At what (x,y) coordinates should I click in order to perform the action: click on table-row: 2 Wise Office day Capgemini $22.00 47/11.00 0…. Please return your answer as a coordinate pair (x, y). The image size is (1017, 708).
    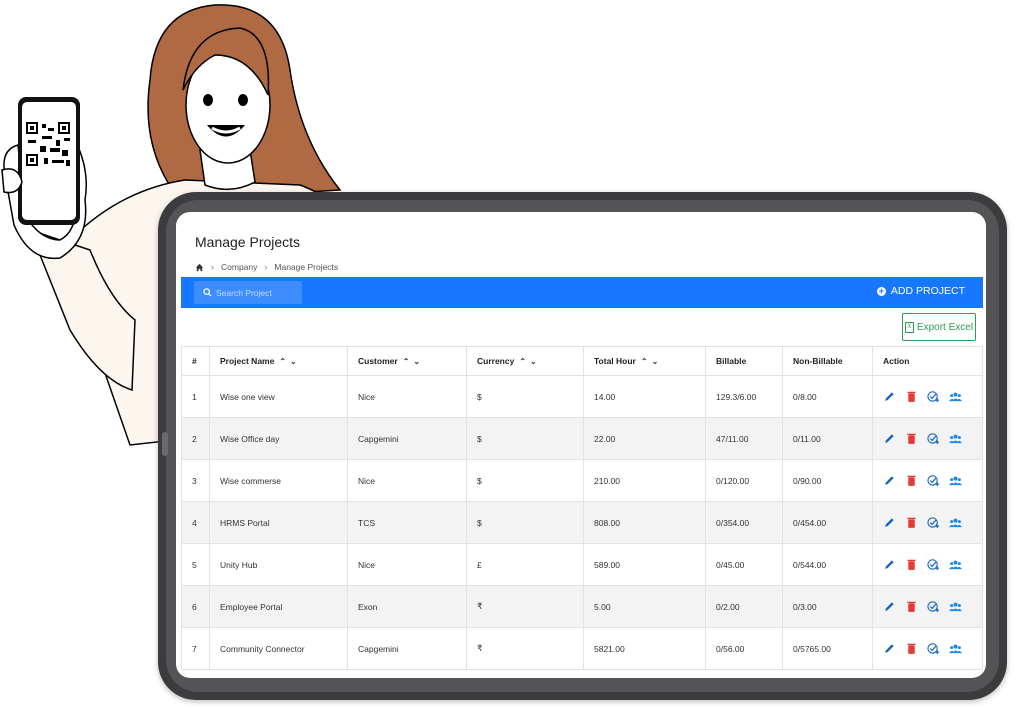
    Looking at the image, I should click on (582, 438).